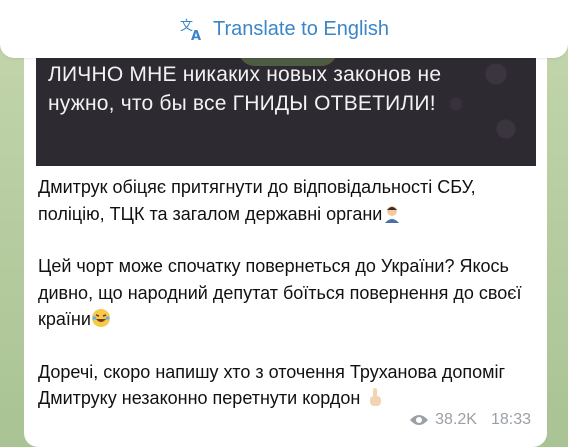  What do you see at coordinates (300, 28) in the screenshot?
I see `translate-label: Translate to English` at bounding box center [300, 28].